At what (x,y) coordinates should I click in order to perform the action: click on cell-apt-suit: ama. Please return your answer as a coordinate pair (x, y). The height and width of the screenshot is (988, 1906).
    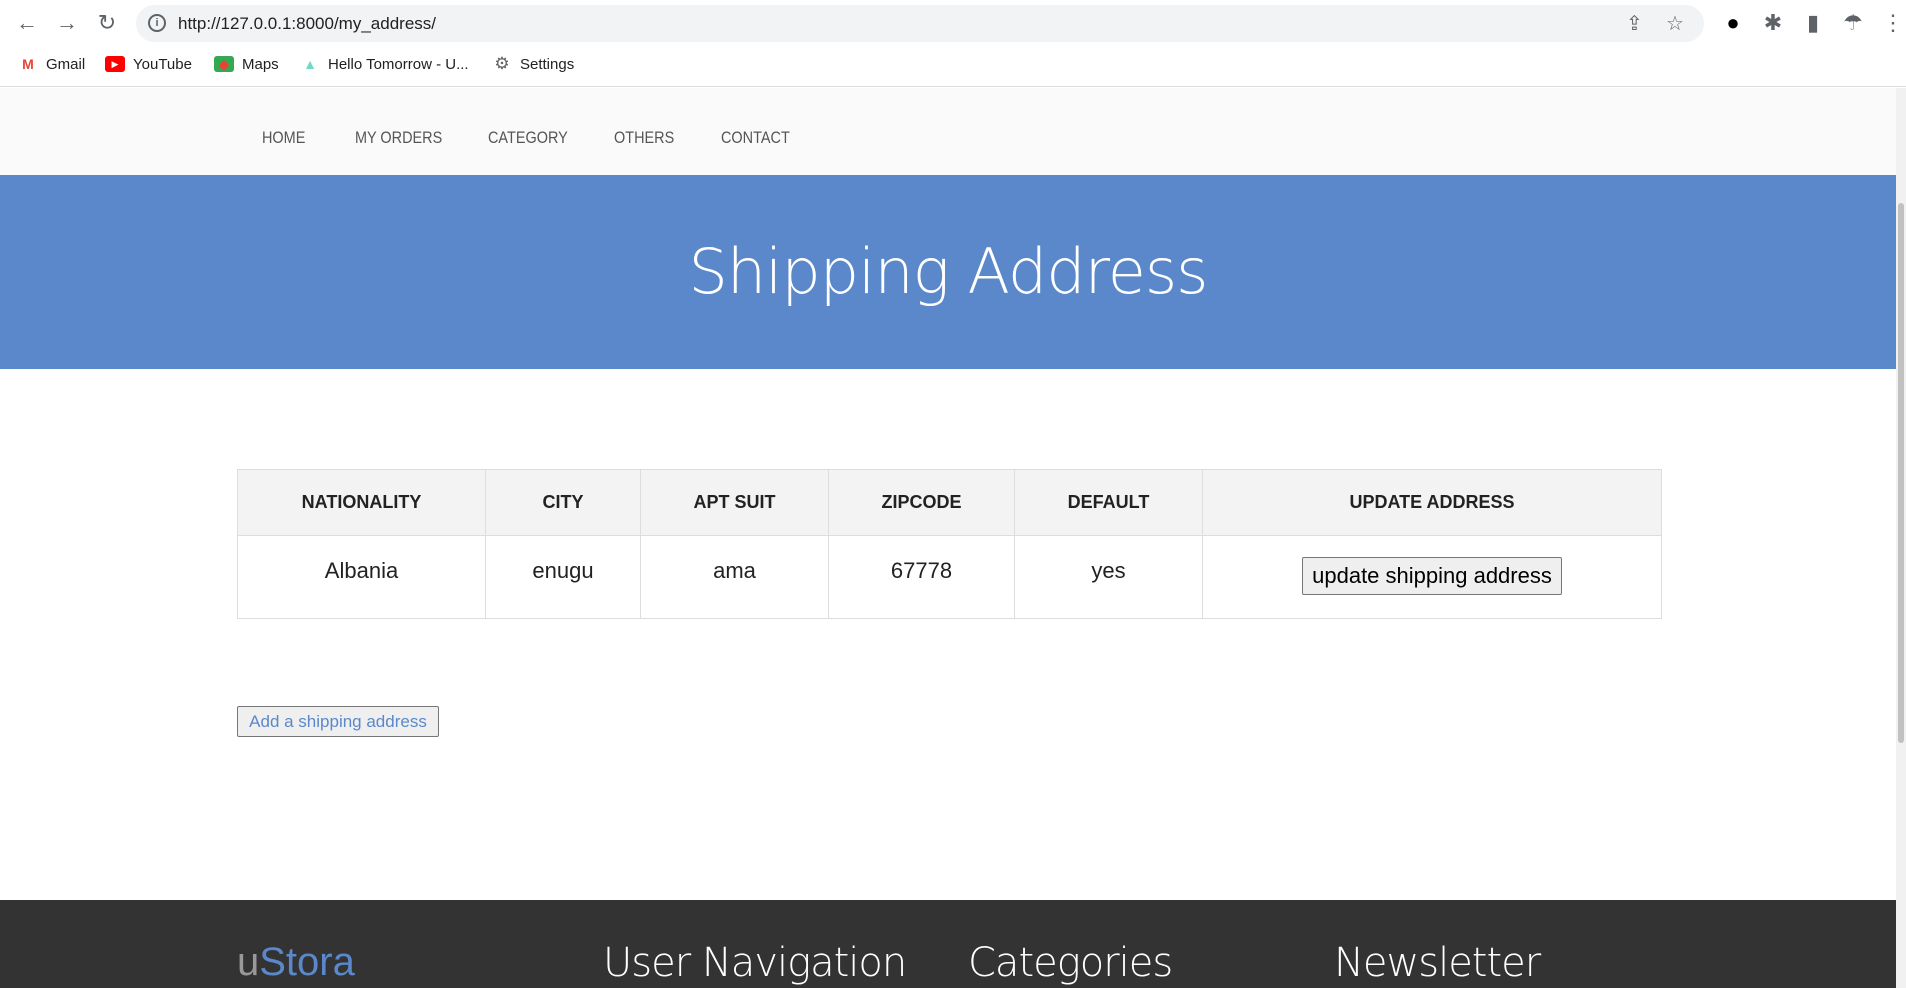
    Looking at the image, I should click on (734, 577).